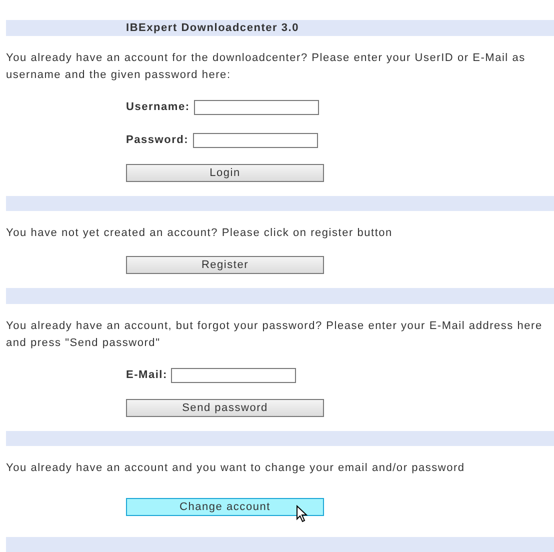 The image size is (554, 552). I want to click on form-button: Register, so click(225, 265).